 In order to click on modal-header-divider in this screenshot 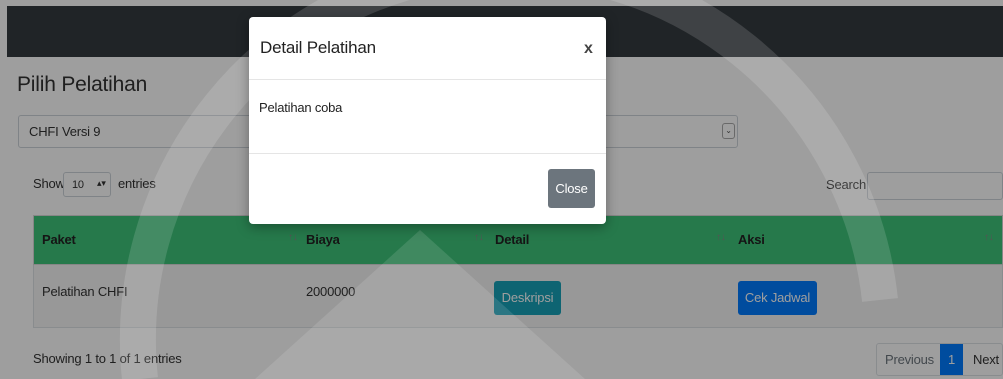, I will do `click(427, 79)`.